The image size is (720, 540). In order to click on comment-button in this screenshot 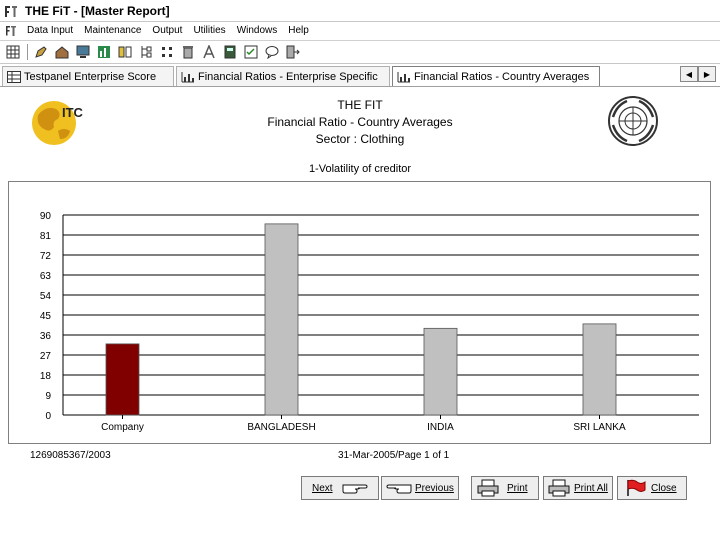, I will do `click(272, 52)`.